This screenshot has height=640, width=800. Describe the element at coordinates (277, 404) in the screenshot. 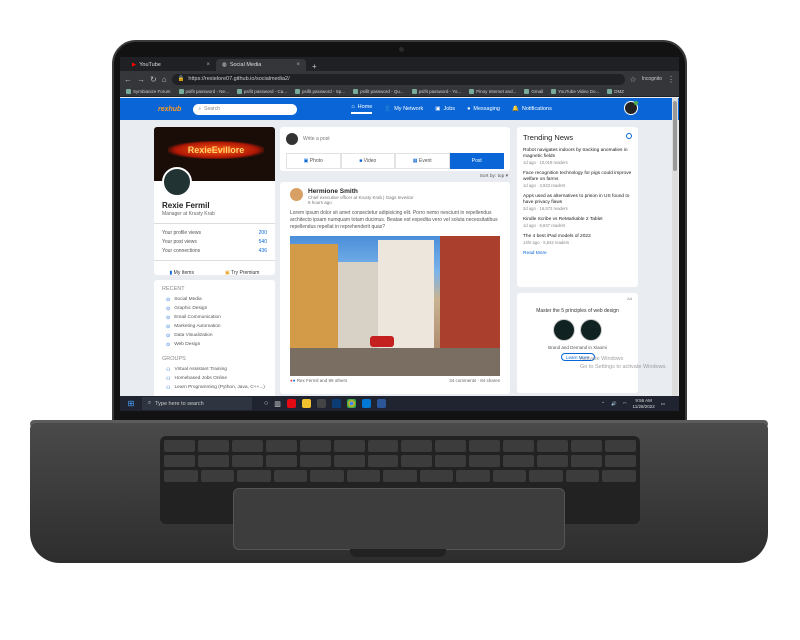

I see `task-view-icon: ▥` at that location.